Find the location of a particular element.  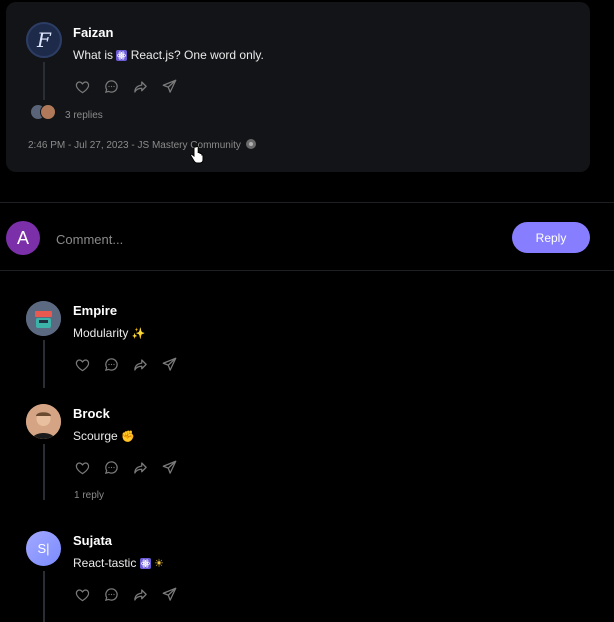

divider-bottom is located at coordinates (307, 270).